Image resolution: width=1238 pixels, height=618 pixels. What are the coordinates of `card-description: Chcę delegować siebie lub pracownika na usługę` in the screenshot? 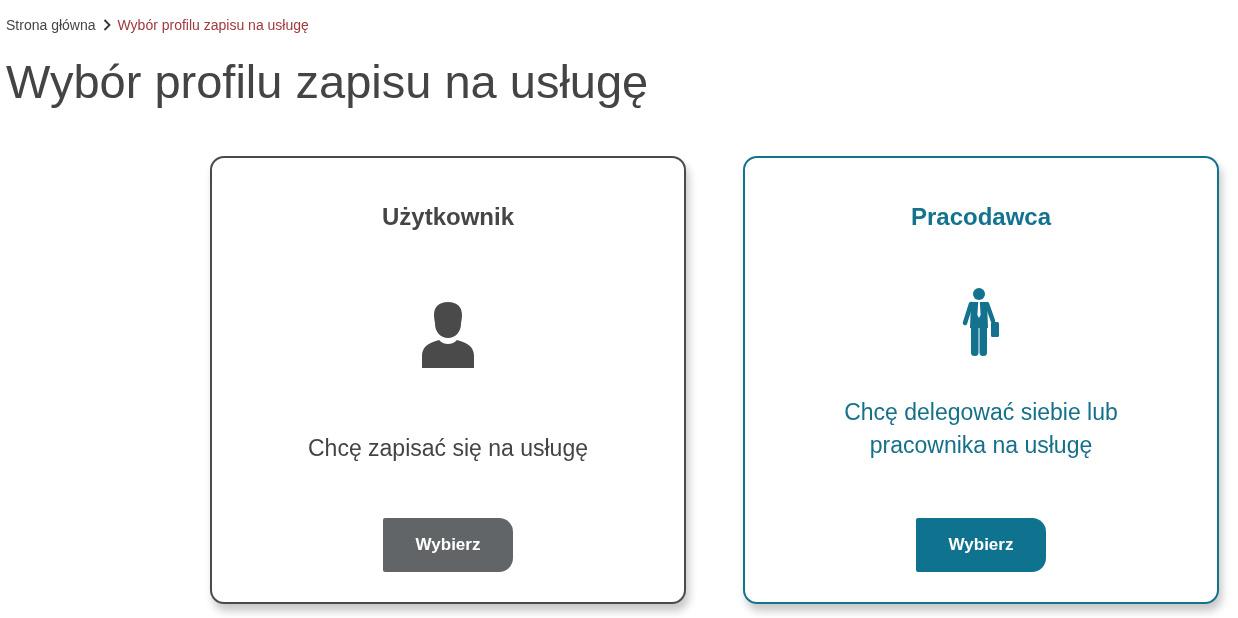 It's located at (981, 429).